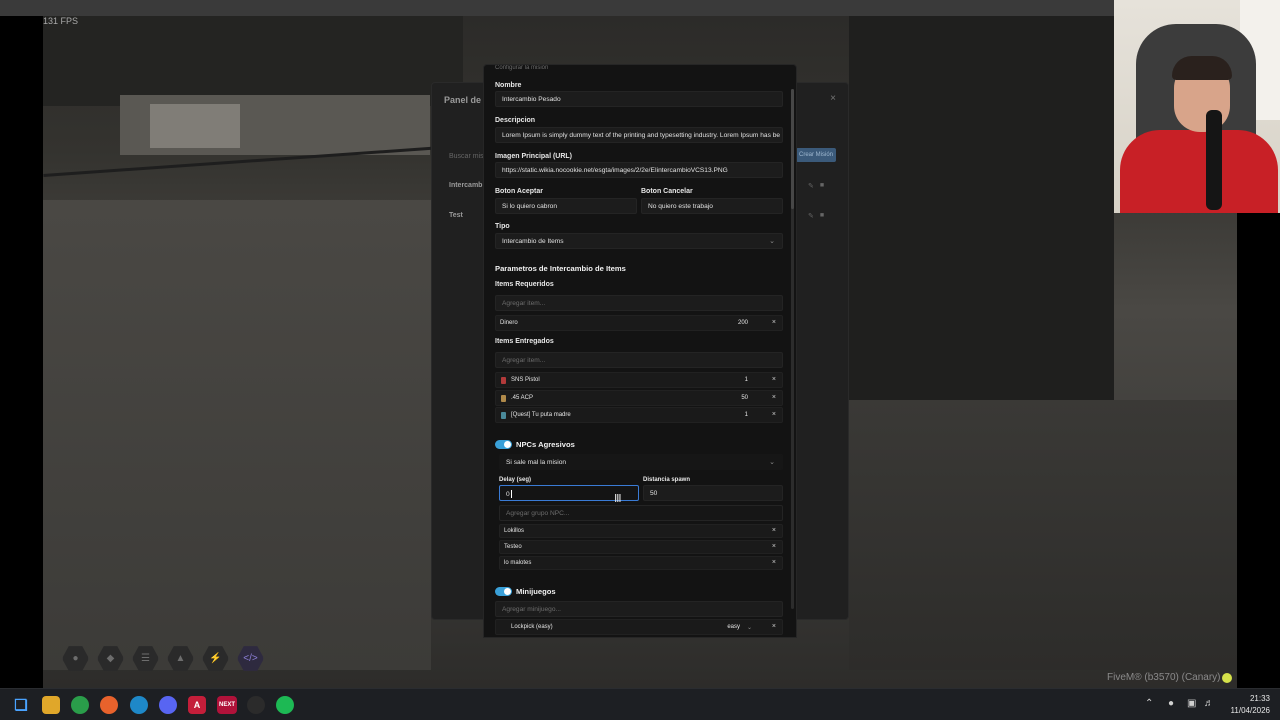 This screenshot has width=1280, height=720. I want to click on scene-barn, so click(981, 216).